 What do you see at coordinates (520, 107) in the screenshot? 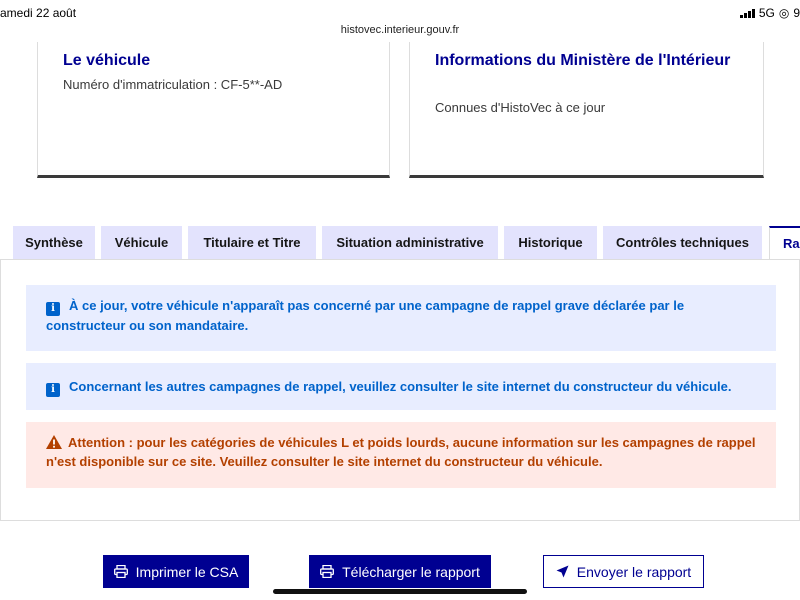
I see `ministry-card-subtitle: Connues d'HistoVec à ce jour` at bounding box center [520, 107].